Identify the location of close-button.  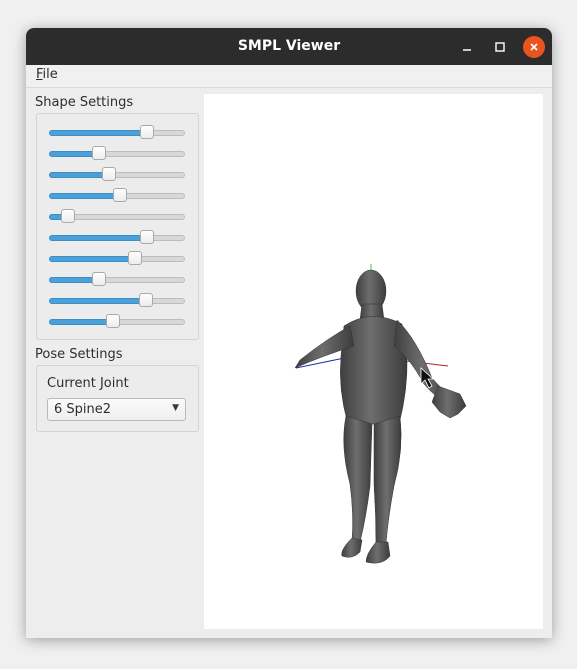
(534, 47).